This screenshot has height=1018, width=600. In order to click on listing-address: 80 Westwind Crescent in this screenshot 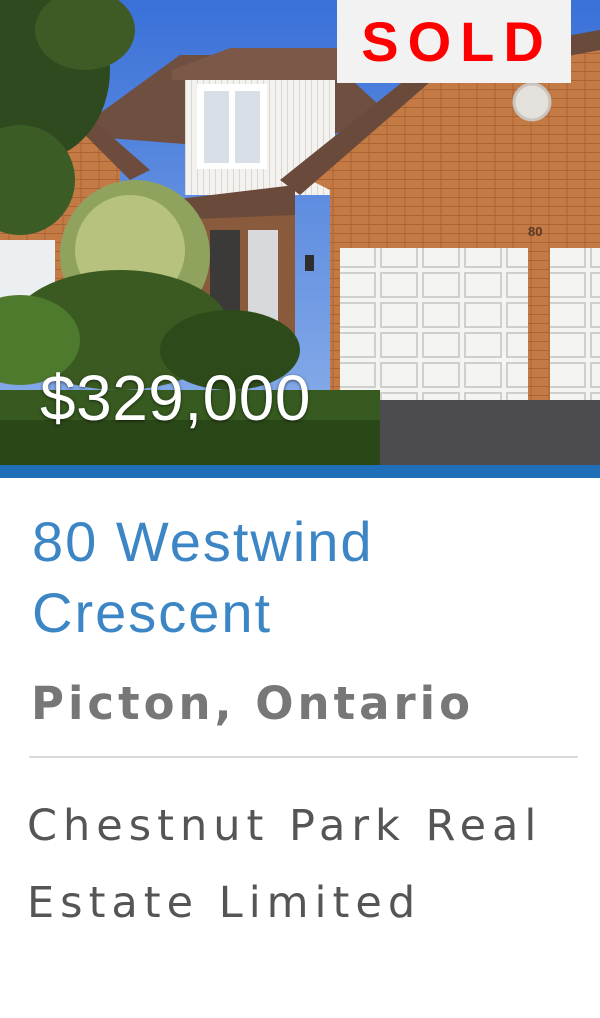, I will do `click(302, 577)`.